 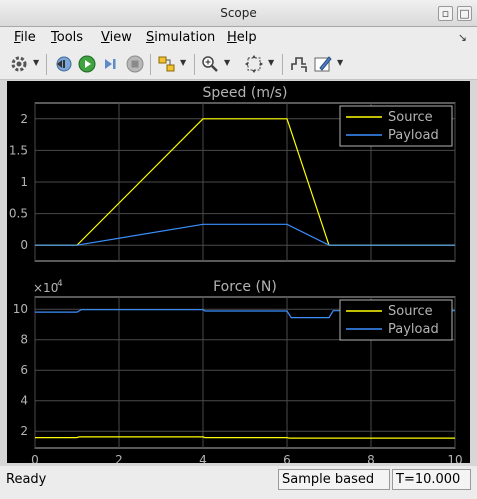 I want to click on menu-file-label: ile, so click(x=28, y=37).